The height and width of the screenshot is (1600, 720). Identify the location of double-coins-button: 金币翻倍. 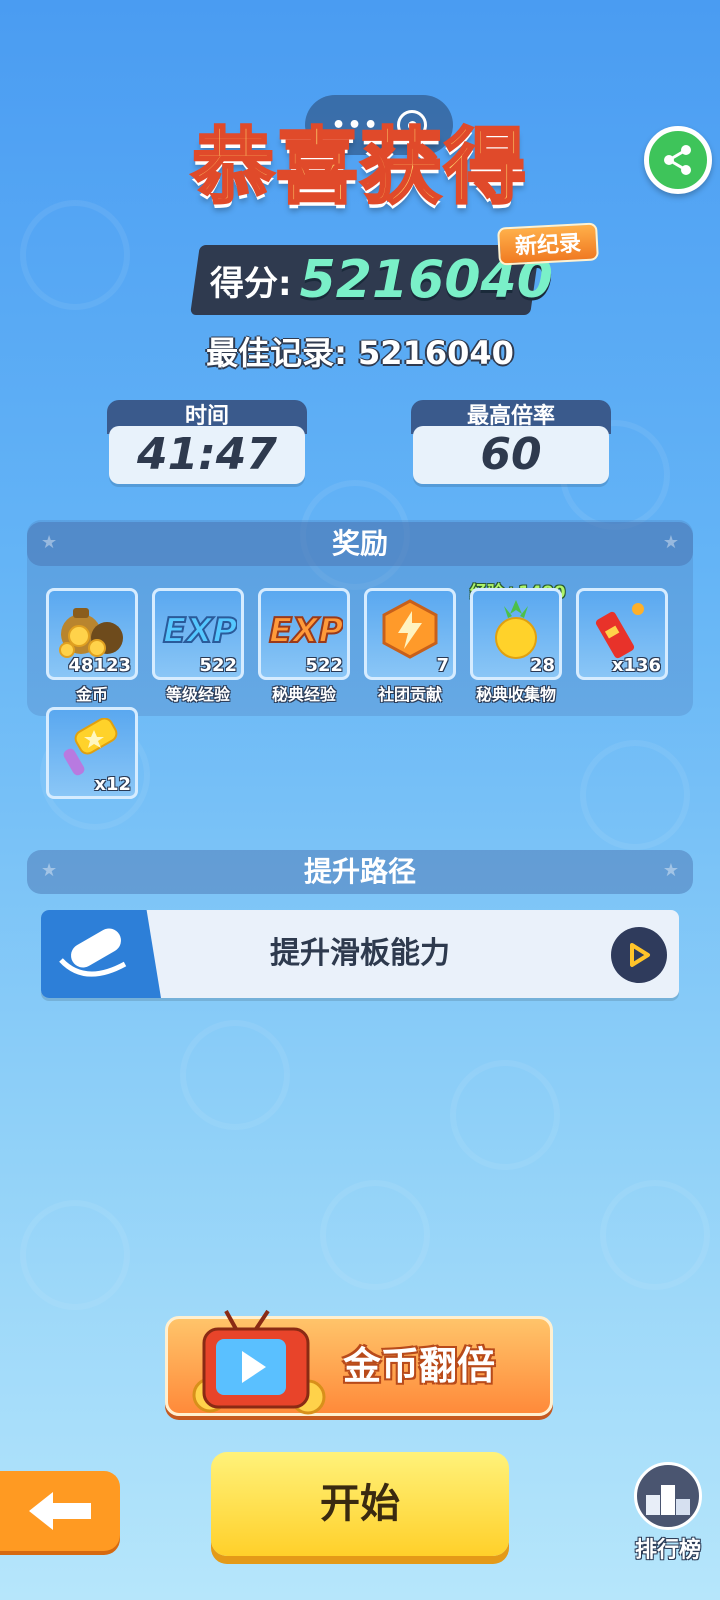
(359, 1362).